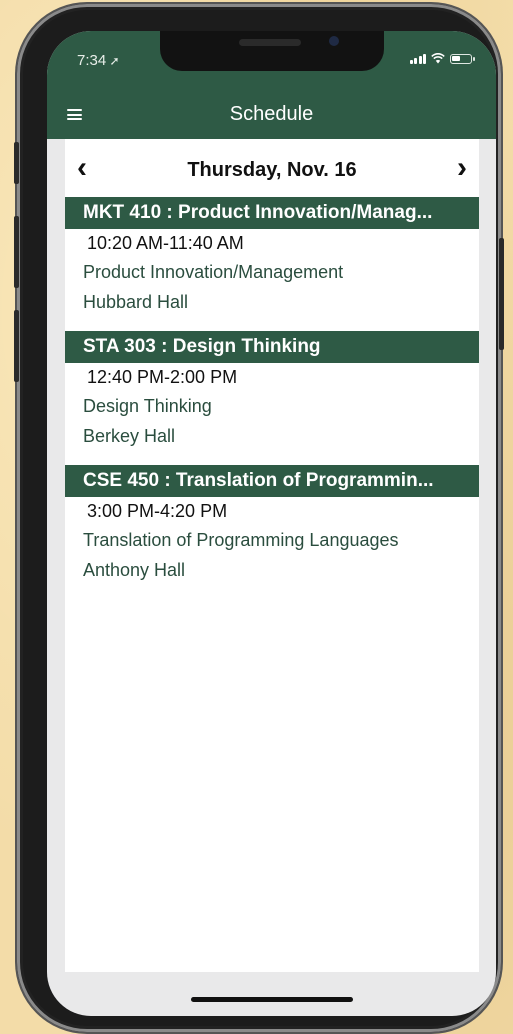  Describe the element at coordinates (272, 999) in the screenshot. I see `home-indicator` at that location.